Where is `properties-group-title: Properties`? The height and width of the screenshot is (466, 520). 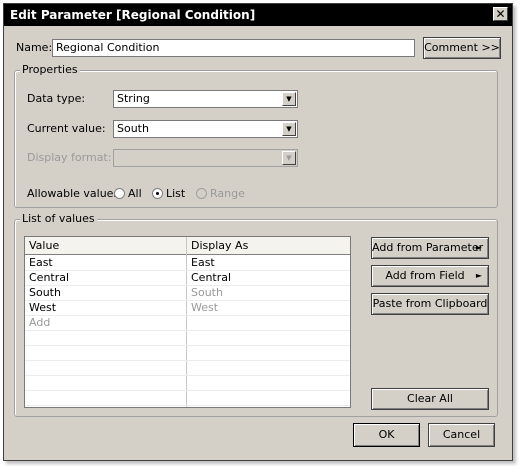 properties-group-title: Properties is located at coordinates (50, 69).